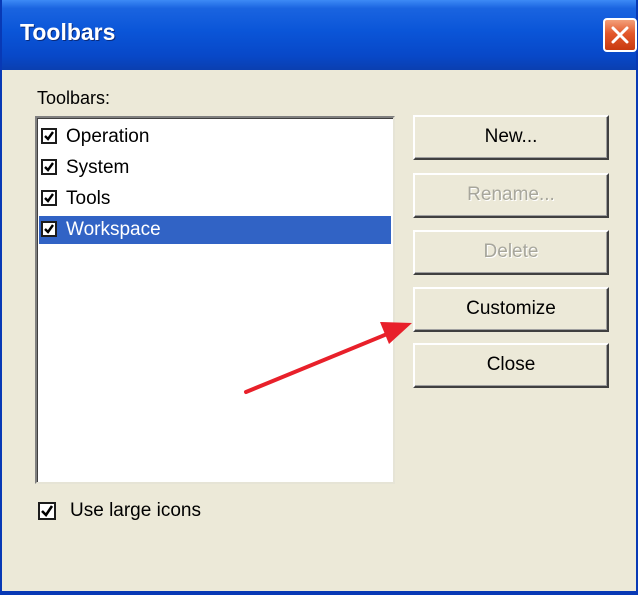 The width and height of the screenshot is (640, 595). I want to click on window-bottom-border, so click(319, 593).